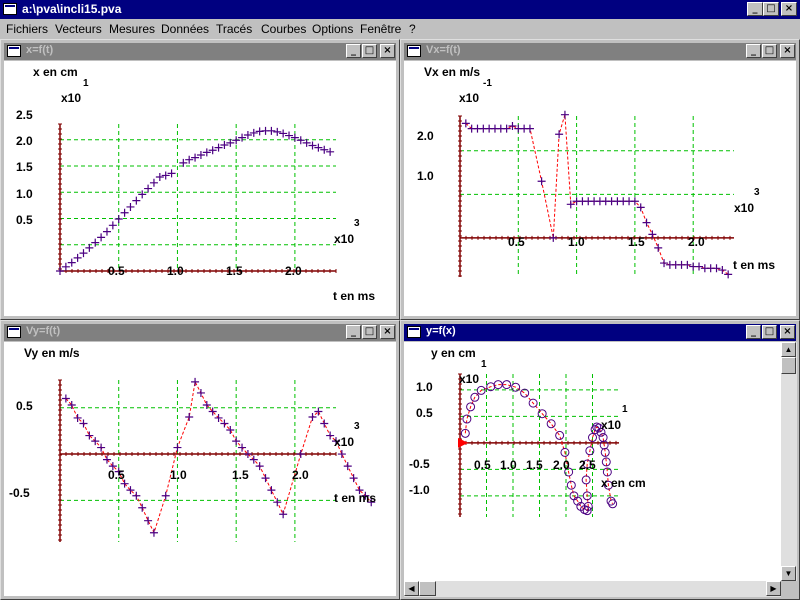  I want to click on close-button: ×, so click(789, 9).